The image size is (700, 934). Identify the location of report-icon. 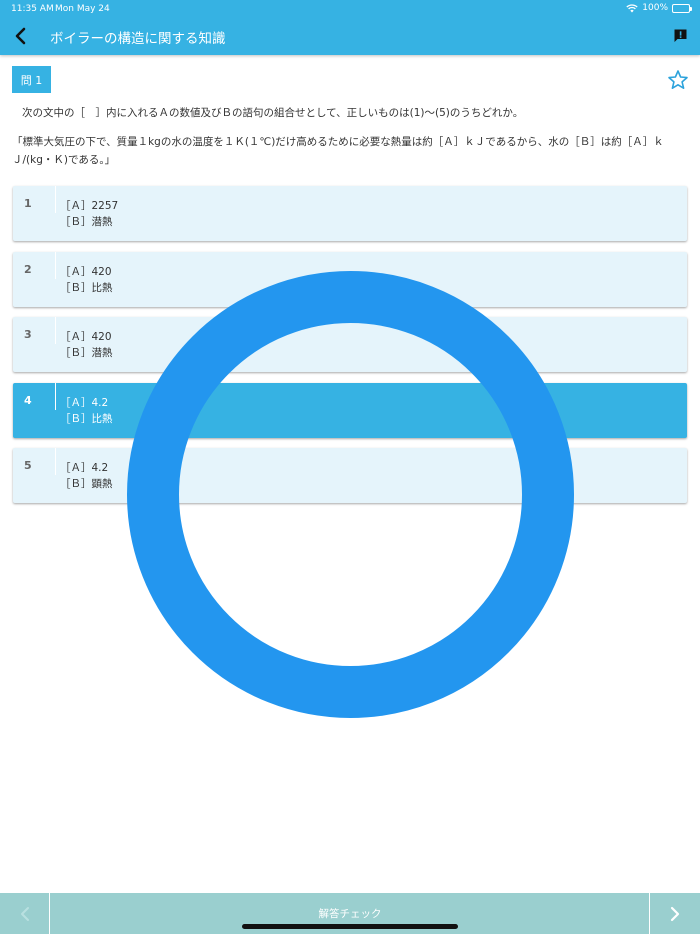
(680, 35).